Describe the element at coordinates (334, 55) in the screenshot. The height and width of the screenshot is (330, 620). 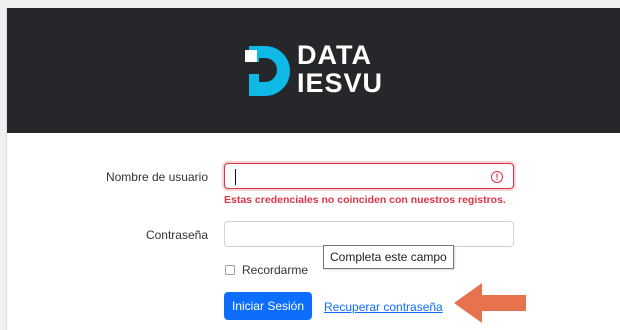
I see `brand-line-1: DATA` at that location.